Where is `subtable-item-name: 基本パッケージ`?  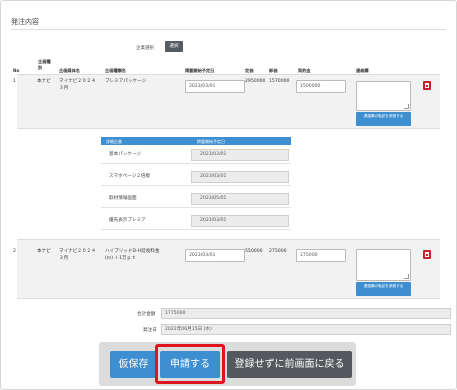 subtable-item-name: 基本パッケージ is located at coordinates (125, 154).